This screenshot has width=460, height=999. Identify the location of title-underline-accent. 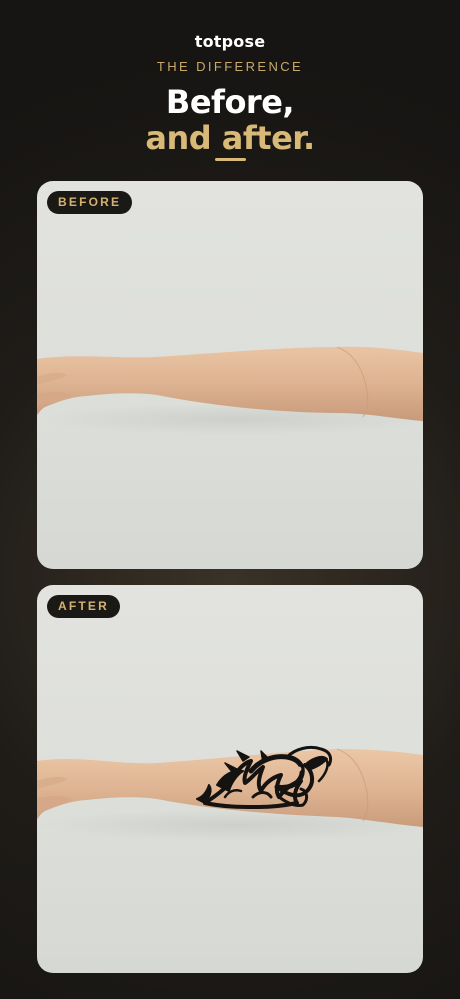
(230, 159).